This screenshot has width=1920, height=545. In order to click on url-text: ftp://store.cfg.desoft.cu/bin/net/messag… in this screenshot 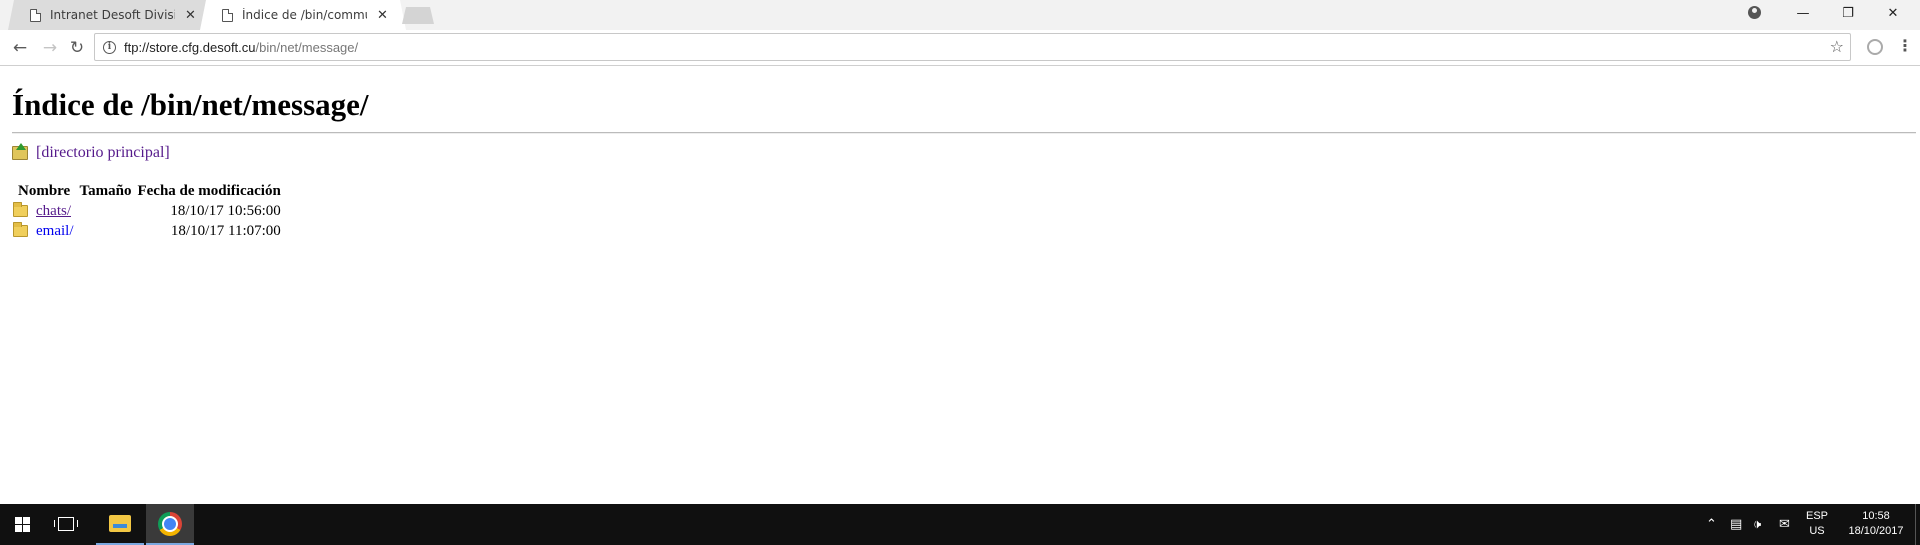, I will do `click(241, 47)`.